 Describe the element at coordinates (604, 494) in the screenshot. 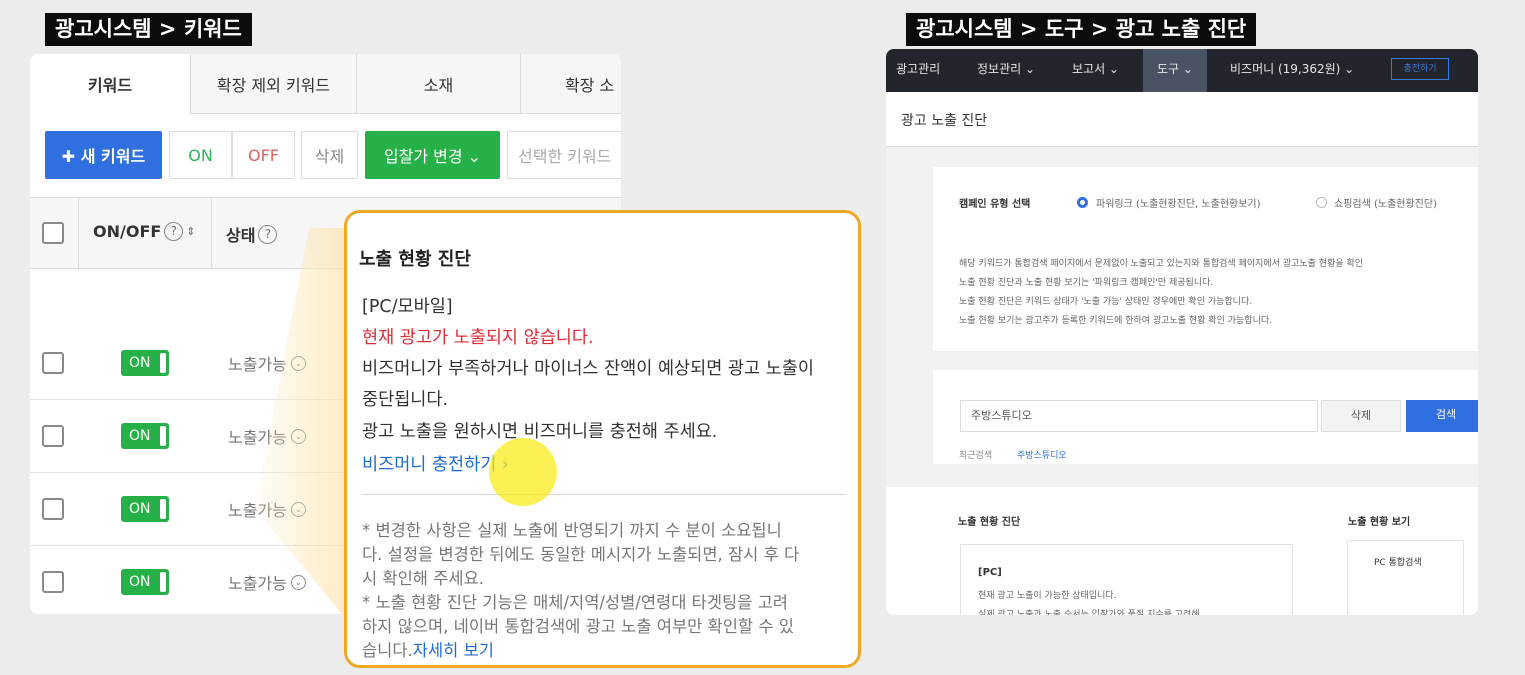

I see `tooltip-divider` at that location.